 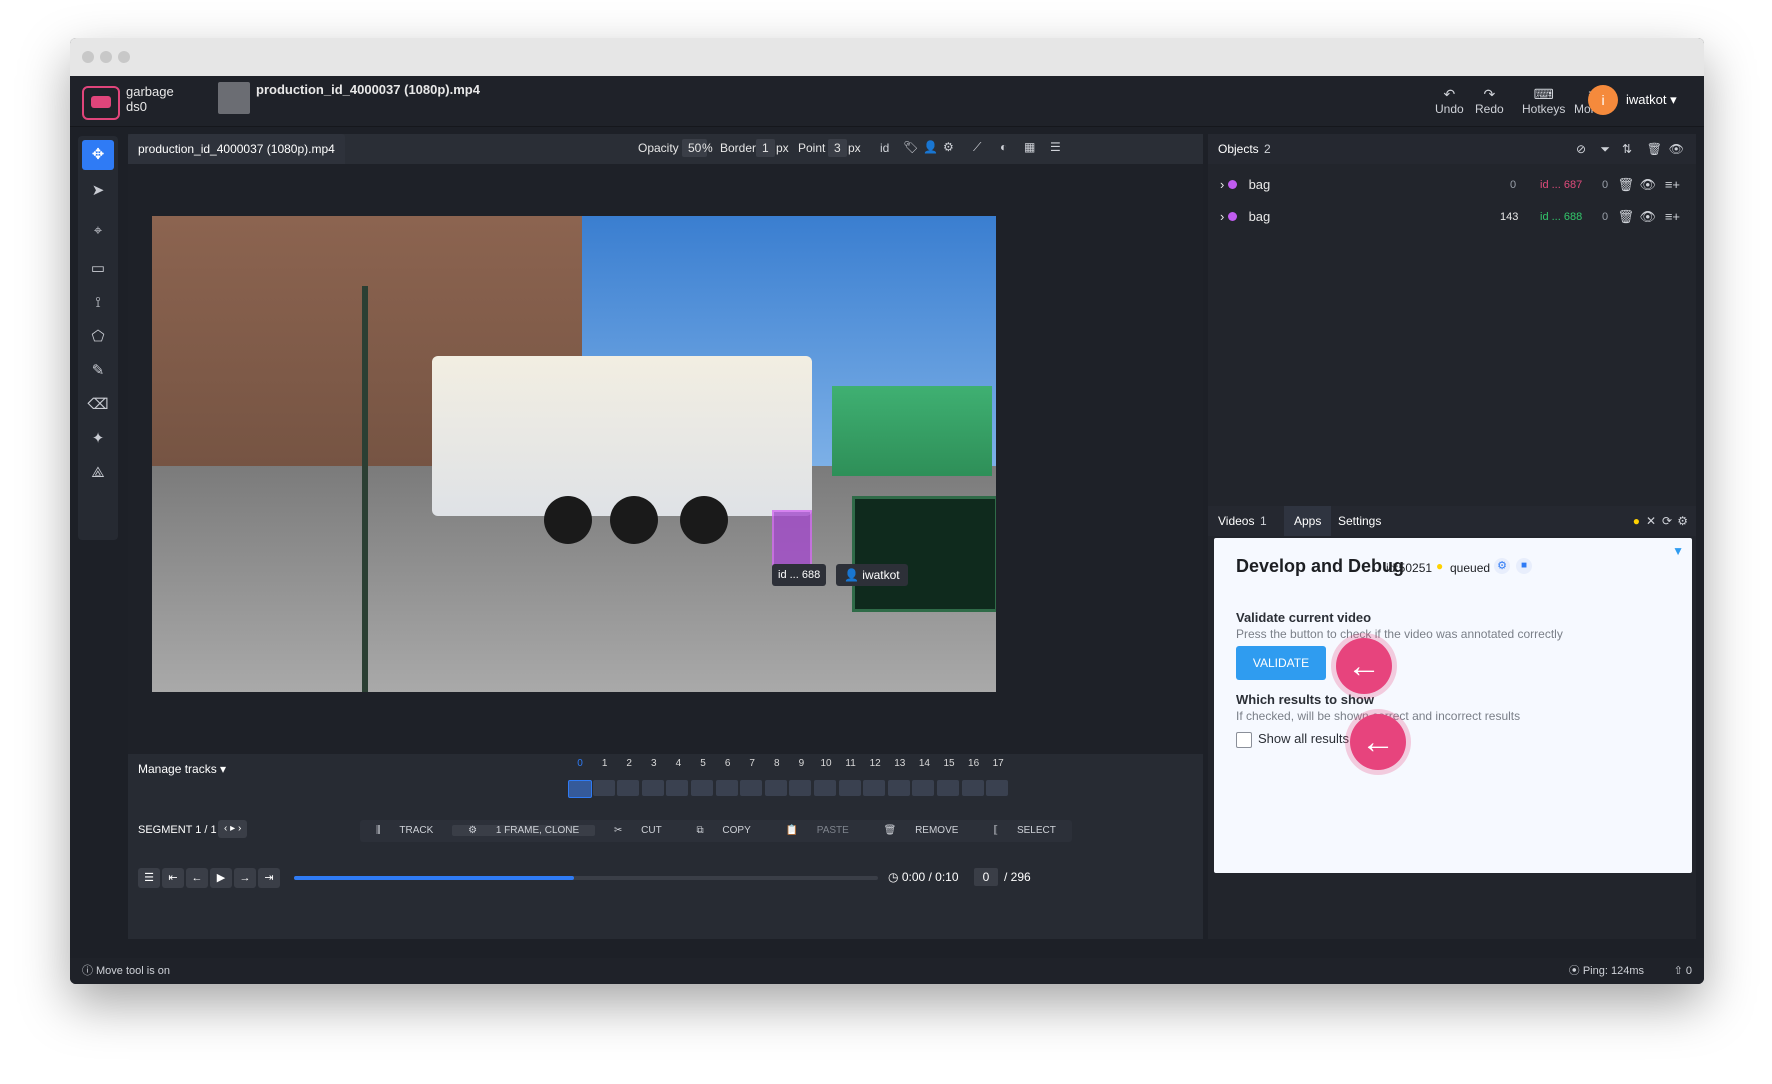 I want to click on frame-number: 6, so click(x=728, y=763).